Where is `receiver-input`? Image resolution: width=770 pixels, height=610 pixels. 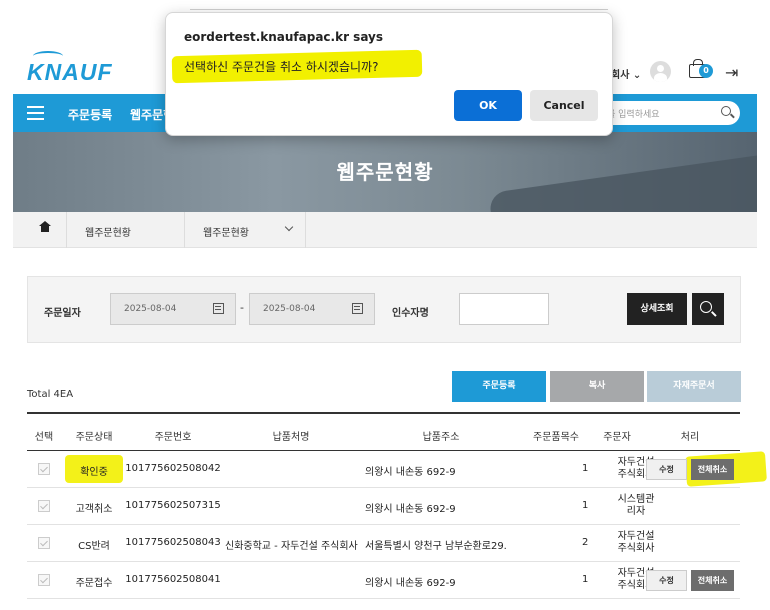 receiver-input is located at coordinates (504, 309).